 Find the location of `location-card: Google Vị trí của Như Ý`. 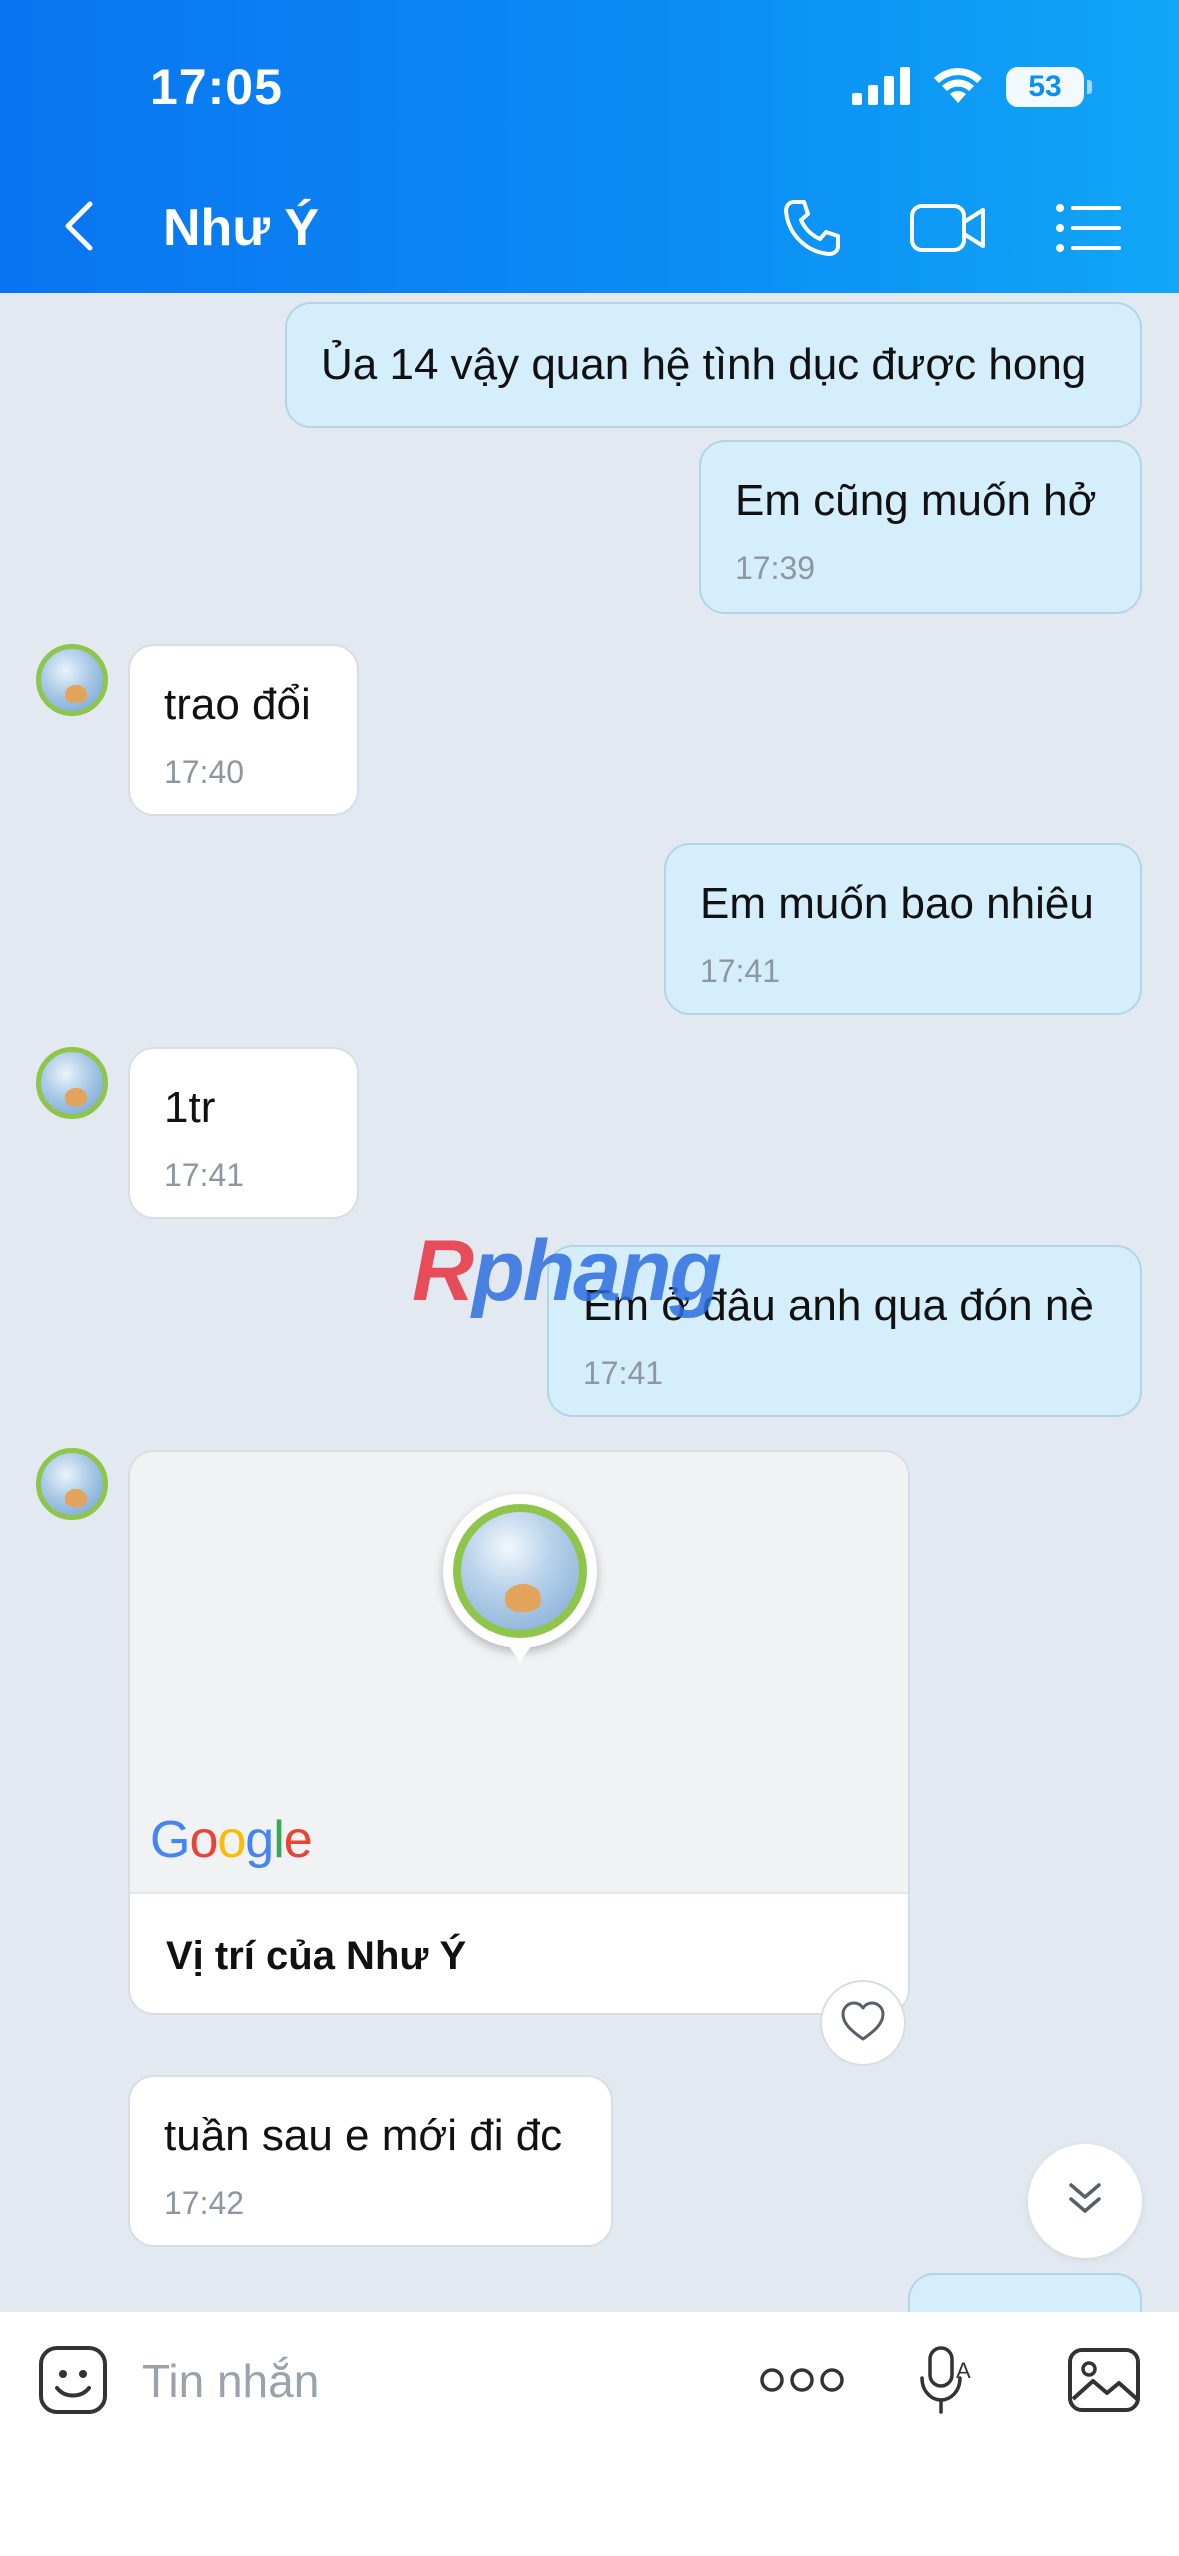

location-card: Google Vị trí của Như Ý is located at coordinates (519, 1732).